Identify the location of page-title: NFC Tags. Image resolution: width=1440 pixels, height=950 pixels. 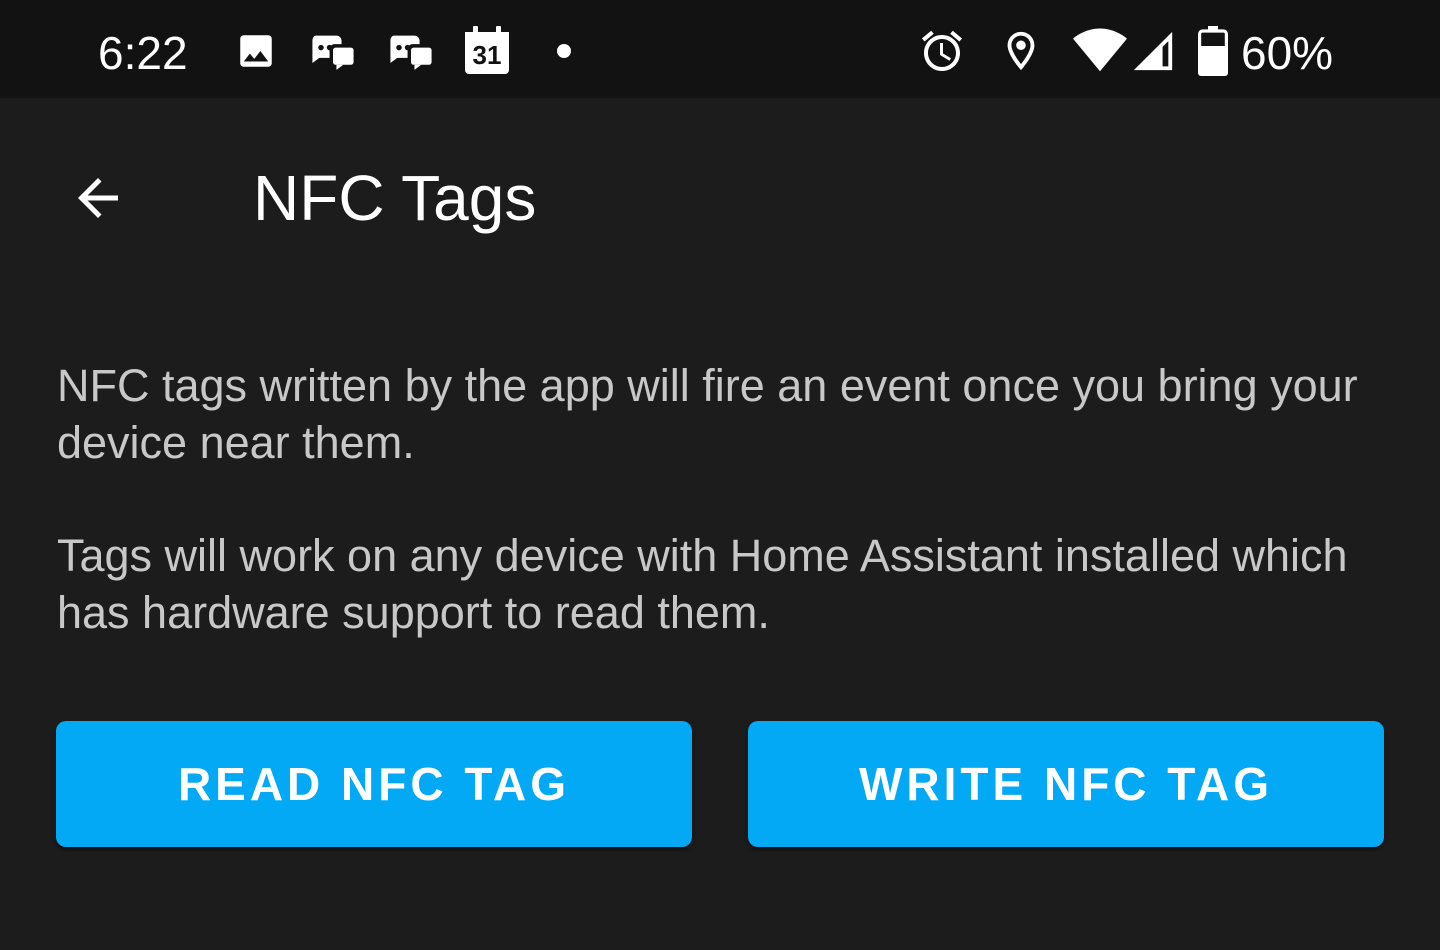
(395, 198).